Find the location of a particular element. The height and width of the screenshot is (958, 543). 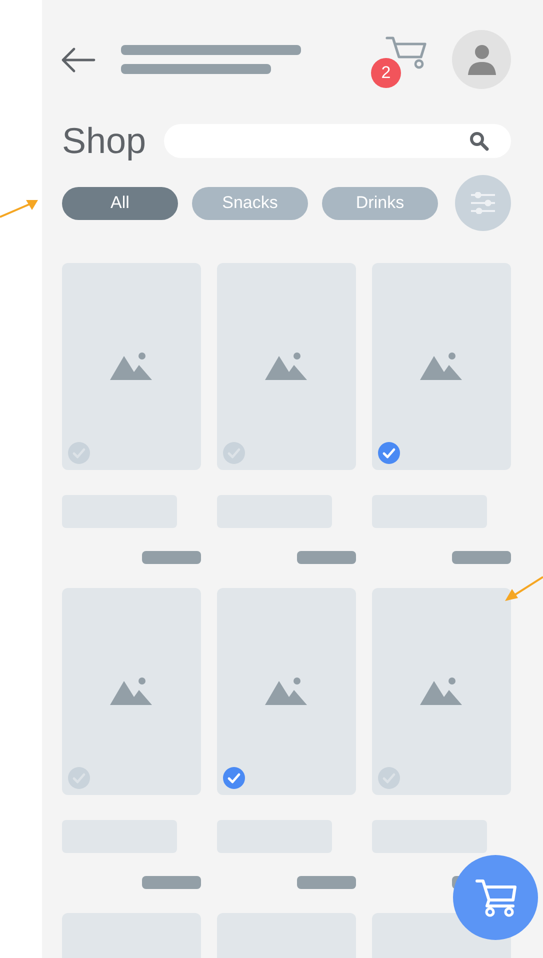

filter-chip: Snacks is located at coordinates (250, 203).